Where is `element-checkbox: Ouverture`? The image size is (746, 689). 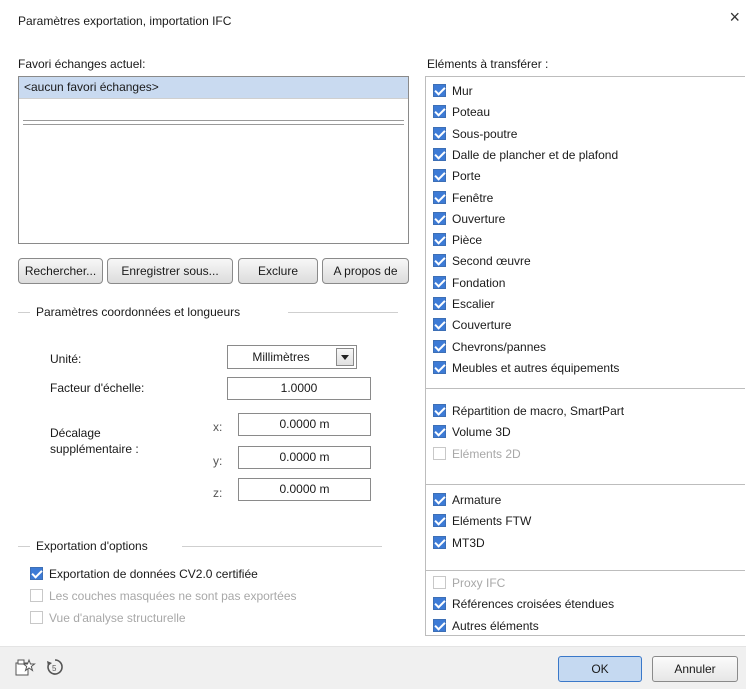
element-checkbox: Ouverture is located at coordinates (469, 218).